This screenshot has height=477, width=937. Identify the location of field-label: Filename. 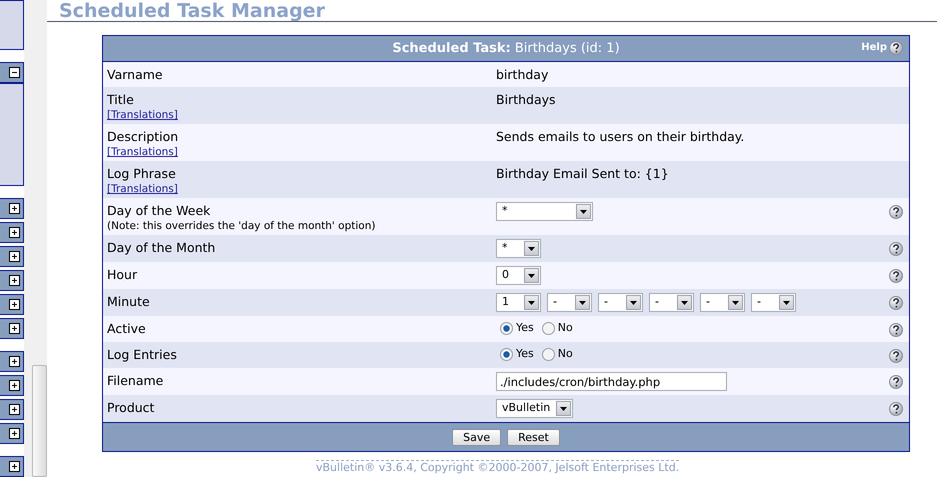
(135, 380).